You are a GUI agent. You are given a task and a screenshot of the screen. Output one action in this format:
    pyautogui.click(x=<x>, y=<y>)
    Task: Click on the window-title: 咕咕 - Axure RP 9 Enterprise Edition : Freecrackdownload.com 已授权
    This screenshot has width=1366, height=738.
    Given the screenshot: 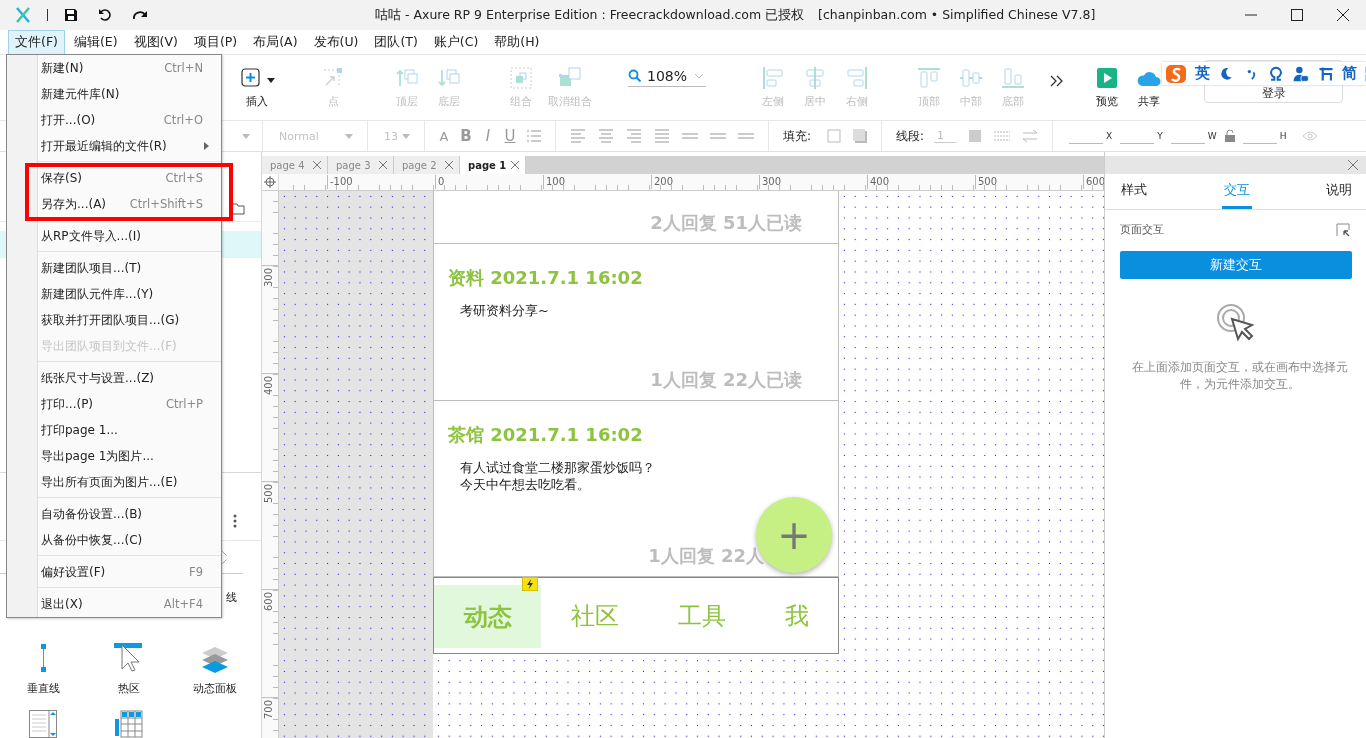 What is the action you would take?
    pyautogui.click(x=590, y=15)
    